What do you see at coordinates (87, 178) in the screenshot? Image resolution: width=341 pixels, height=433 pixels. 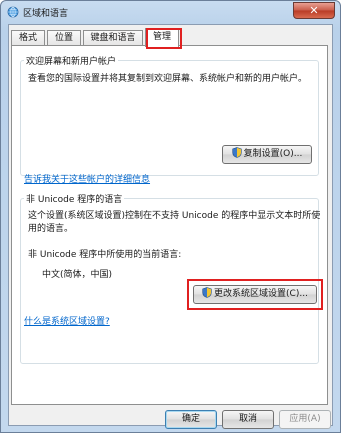 I see `accounts-details-link: 告诉我关于这些帐户的详细信息` at bounding box center [87, 178].